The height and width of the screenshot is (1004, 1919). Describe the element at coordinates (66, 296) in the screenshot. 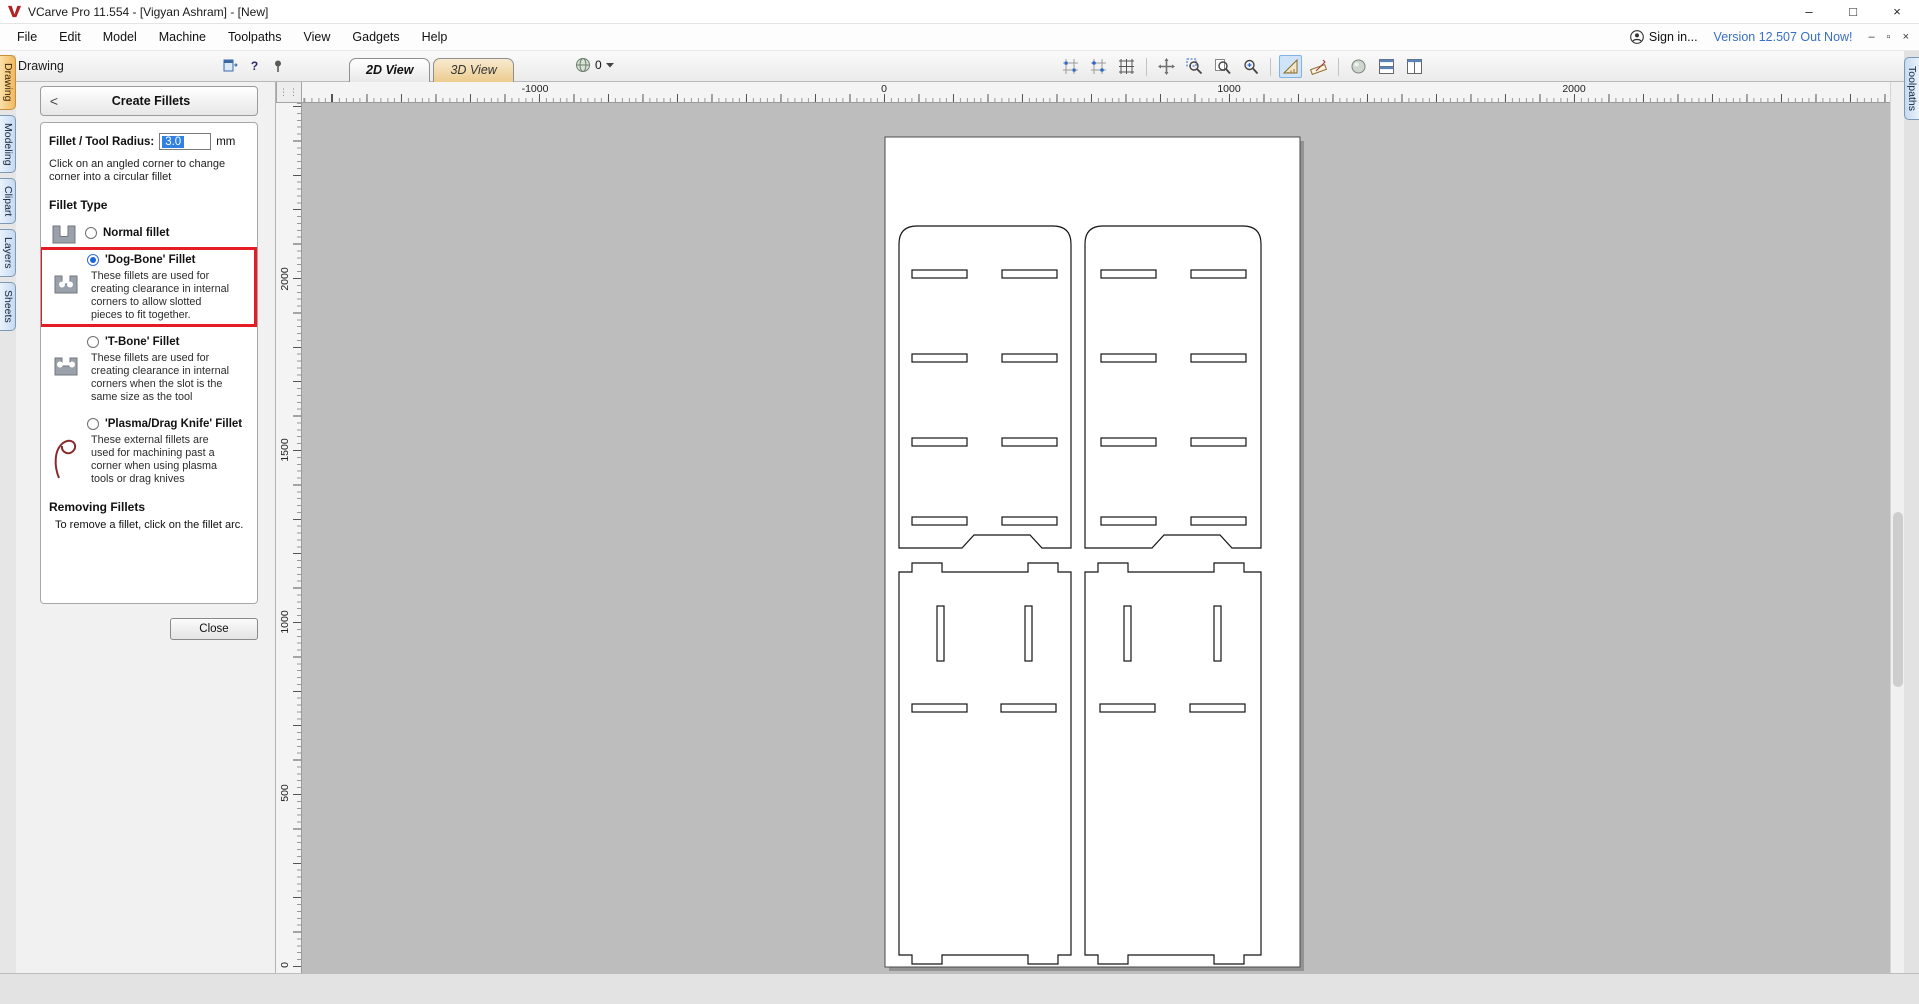

I see `dog-bone-fillet-icon` at that location.